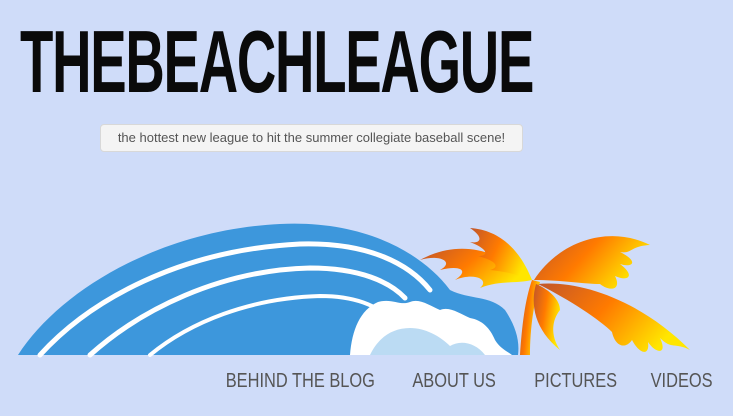 The image size is (733, 416). I want to click on main-nav: BEHIND THE BLOG ABOUT US PICTURES VIDEOS, so click(453, 381).